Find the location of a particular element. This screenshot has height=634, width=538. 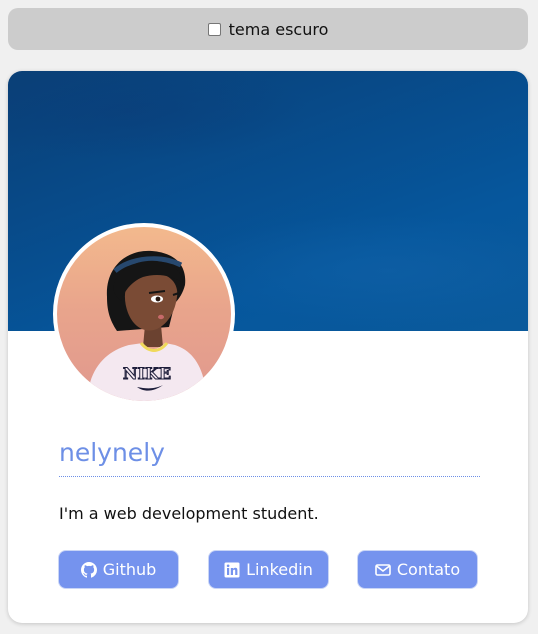

linkedin-button: Linkedin is located at coordinates (268, 569).